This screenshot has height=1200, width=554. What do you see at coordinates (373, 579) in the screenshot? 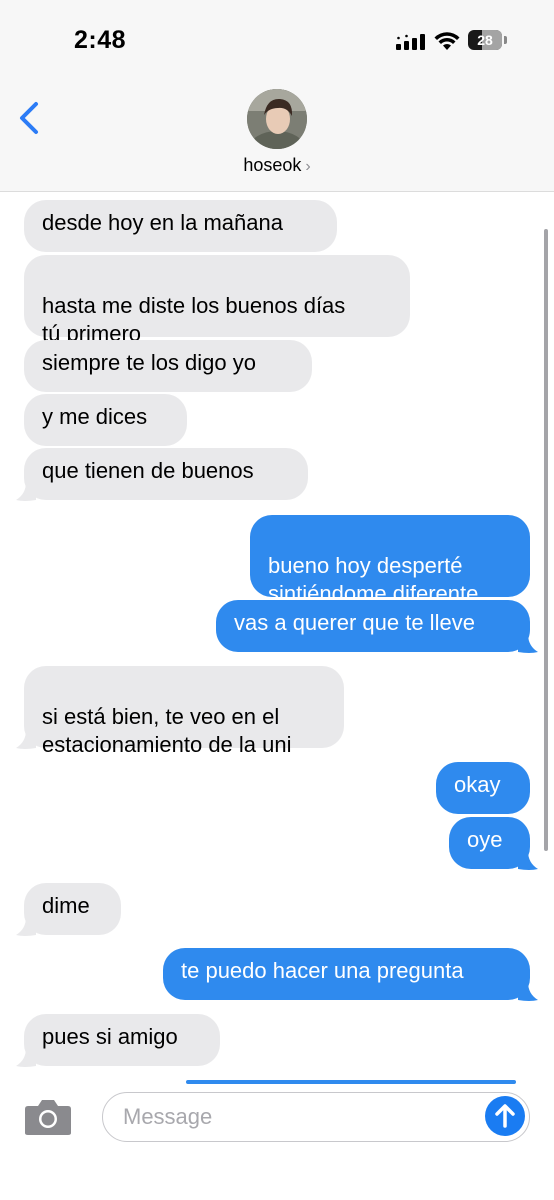
I see `message-text: bueno hoy desperté sintiéndome diferente` at bounding box center [373, 579].